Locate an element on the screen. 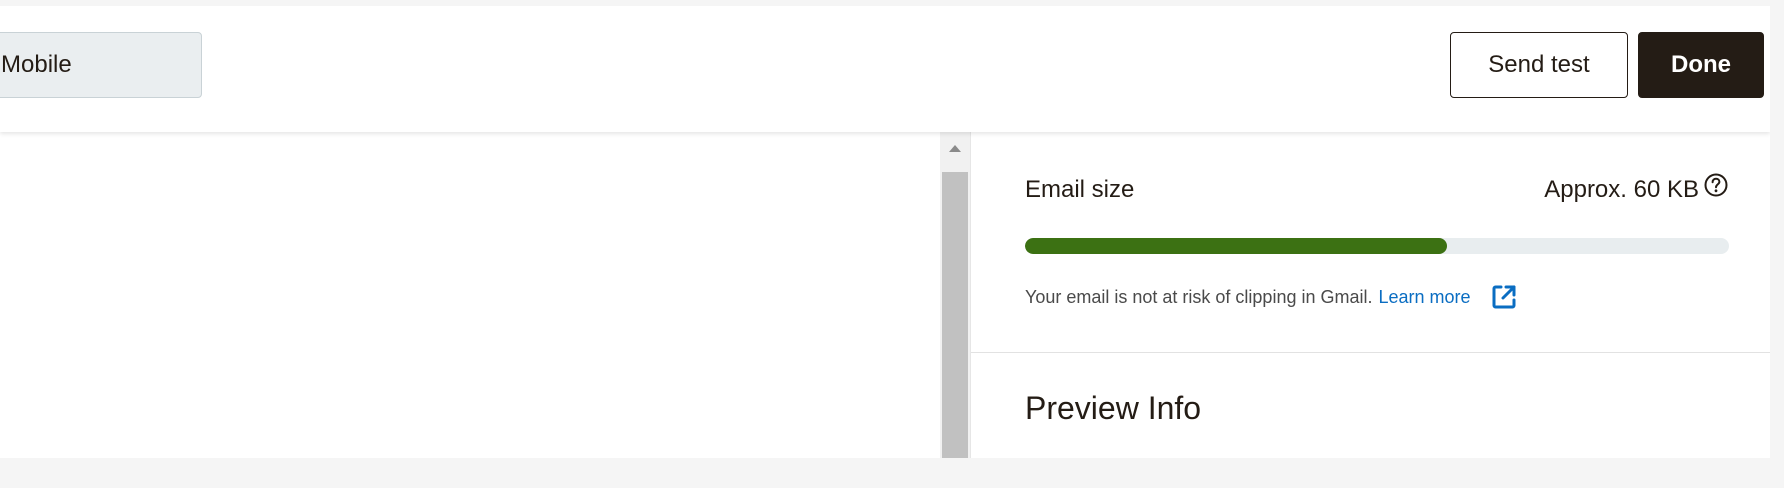  email-size-row: Email size Approx. 60 KB is located at coordinates (1377, 190).